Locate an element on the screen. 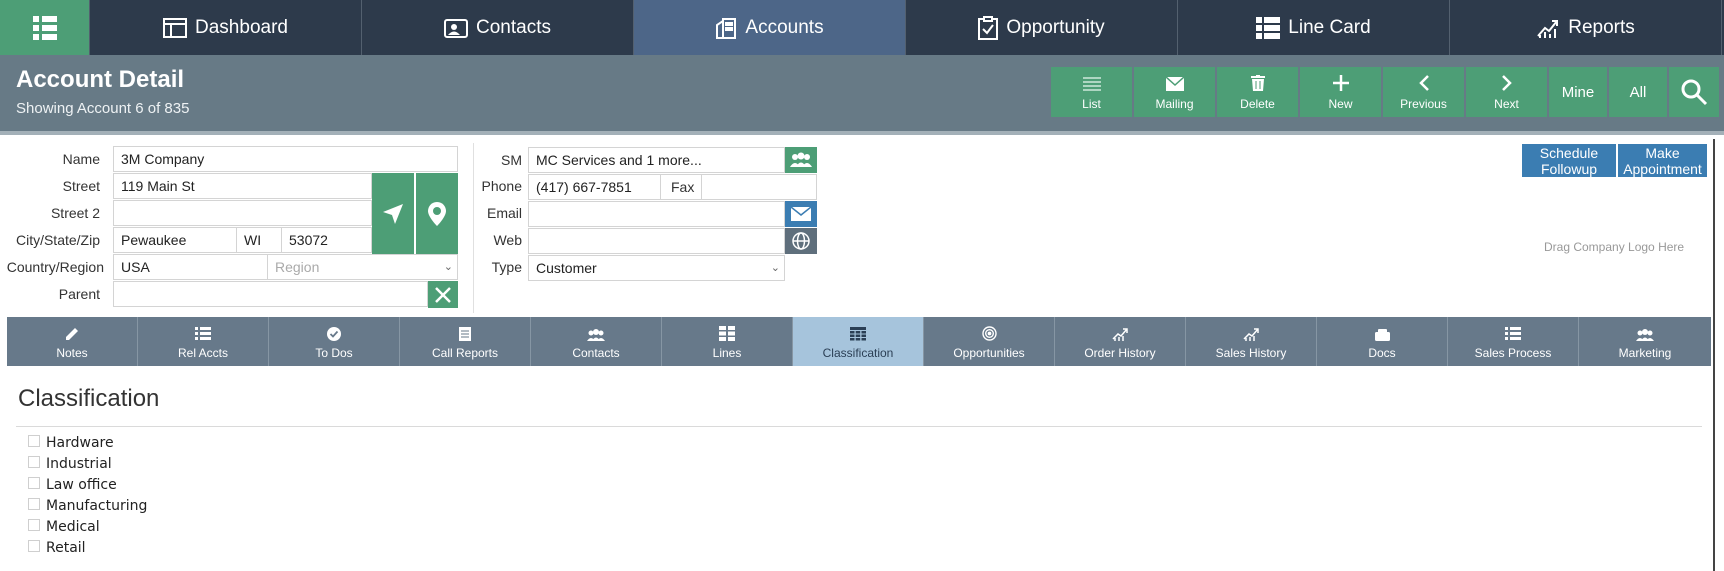 Image resolution: width=1724 pixels, height=571 pixels. sm-people-button is located at coordinates (801, 160).